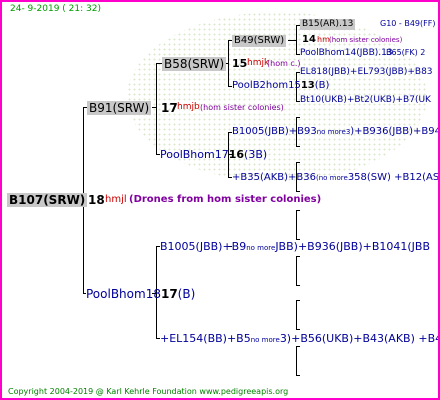 The width and height of the screenshot is (440, 400). Describe the element at coordinates (140, 294) in the screenshot. I see `pool18-node: PoolBhom1817(B)` at that location.